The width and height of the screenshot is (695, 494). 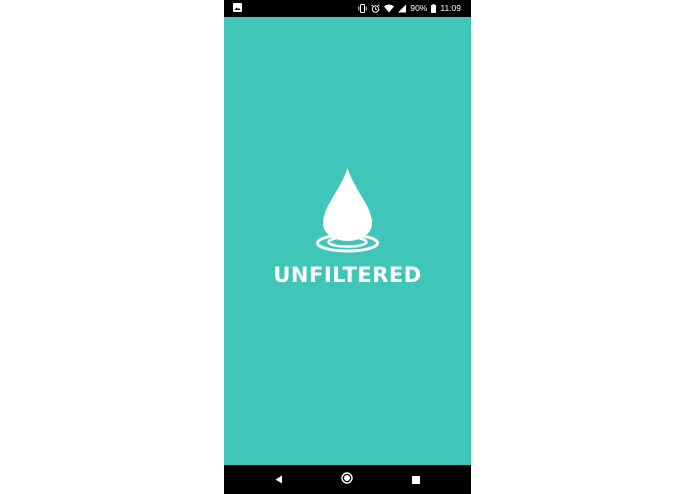 What do you see at coordinates (347, 212) in the screenshot?
I see `water-drop-icon` at bounding box center [347, 212].